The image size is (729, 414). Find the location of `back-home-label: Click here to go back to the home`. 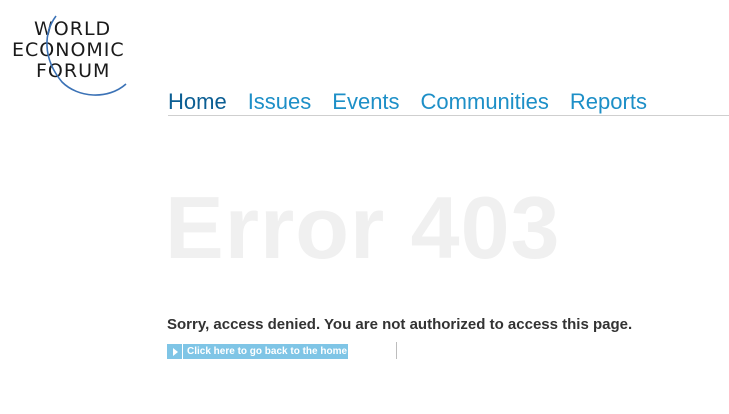

back-home-label: Click here to go back to the home is located at coordinates (266, 351).